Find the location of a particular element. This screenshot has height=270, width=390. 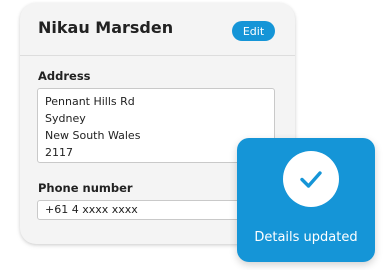

address-line: 2117 is located at coordinates (59, 152).